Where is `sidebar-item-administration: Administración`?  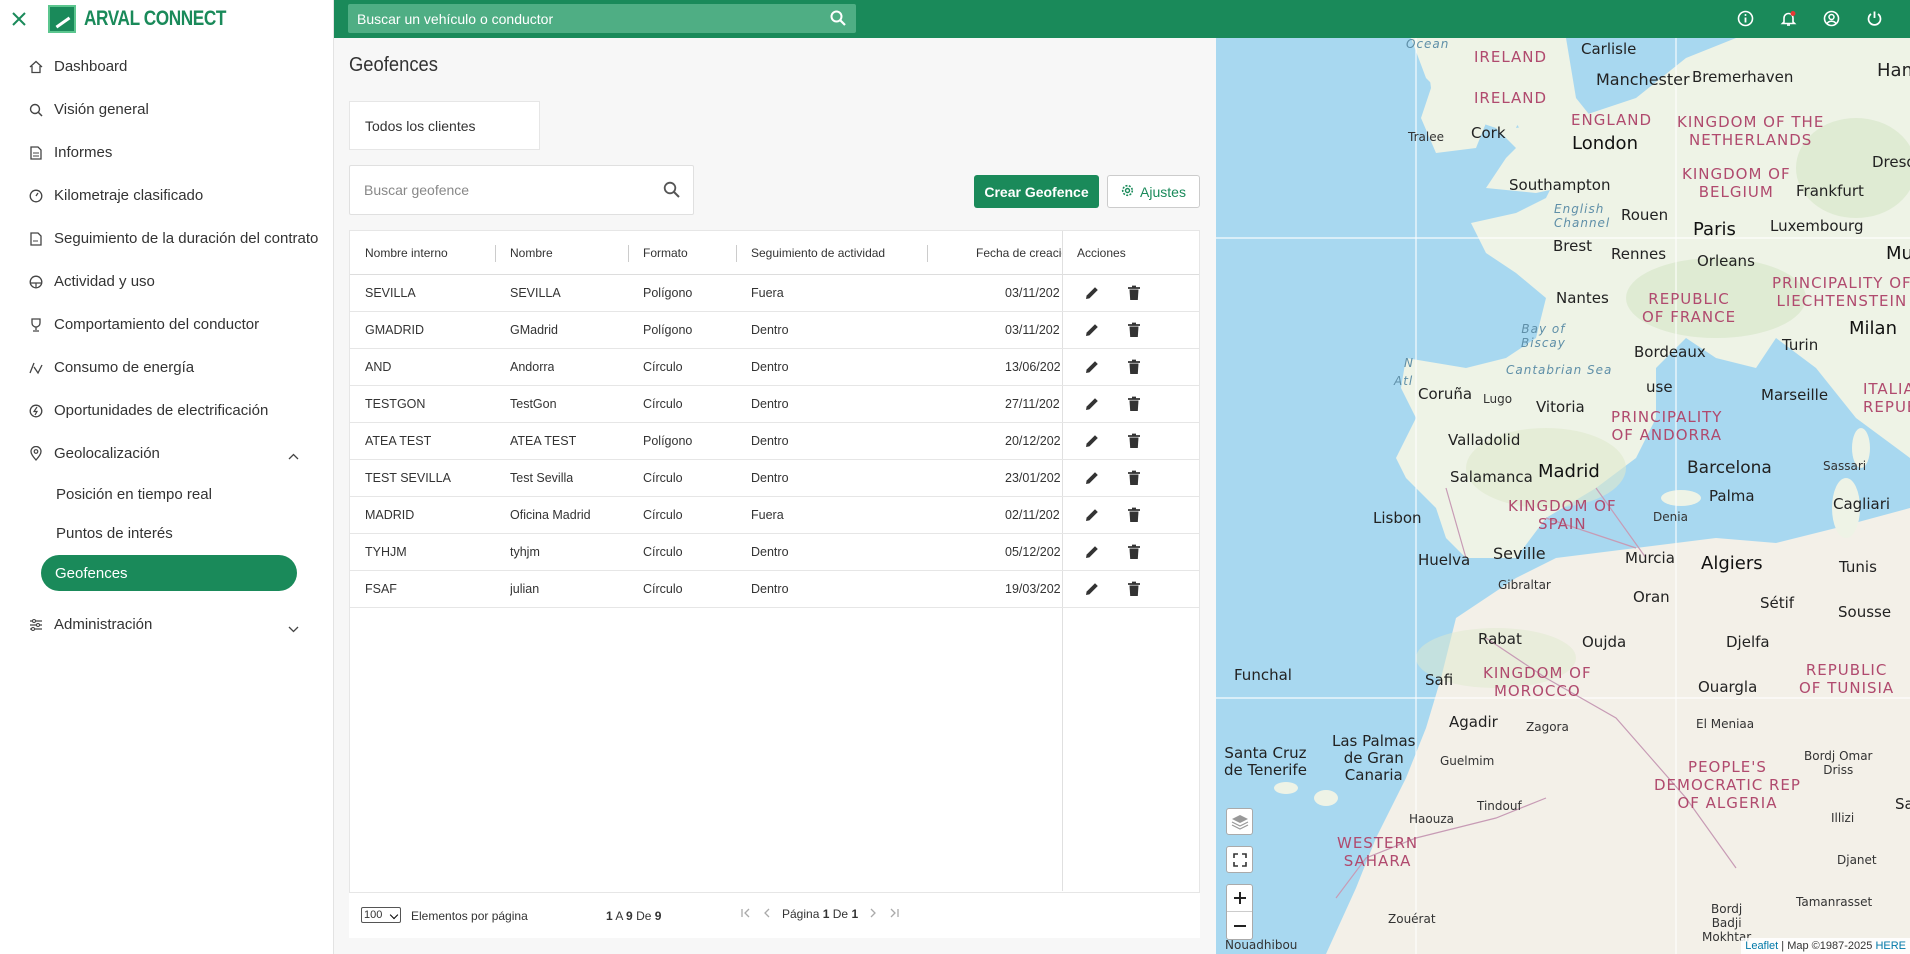
sidebar-item-administration: Administración is located at coordinates (166, 624).